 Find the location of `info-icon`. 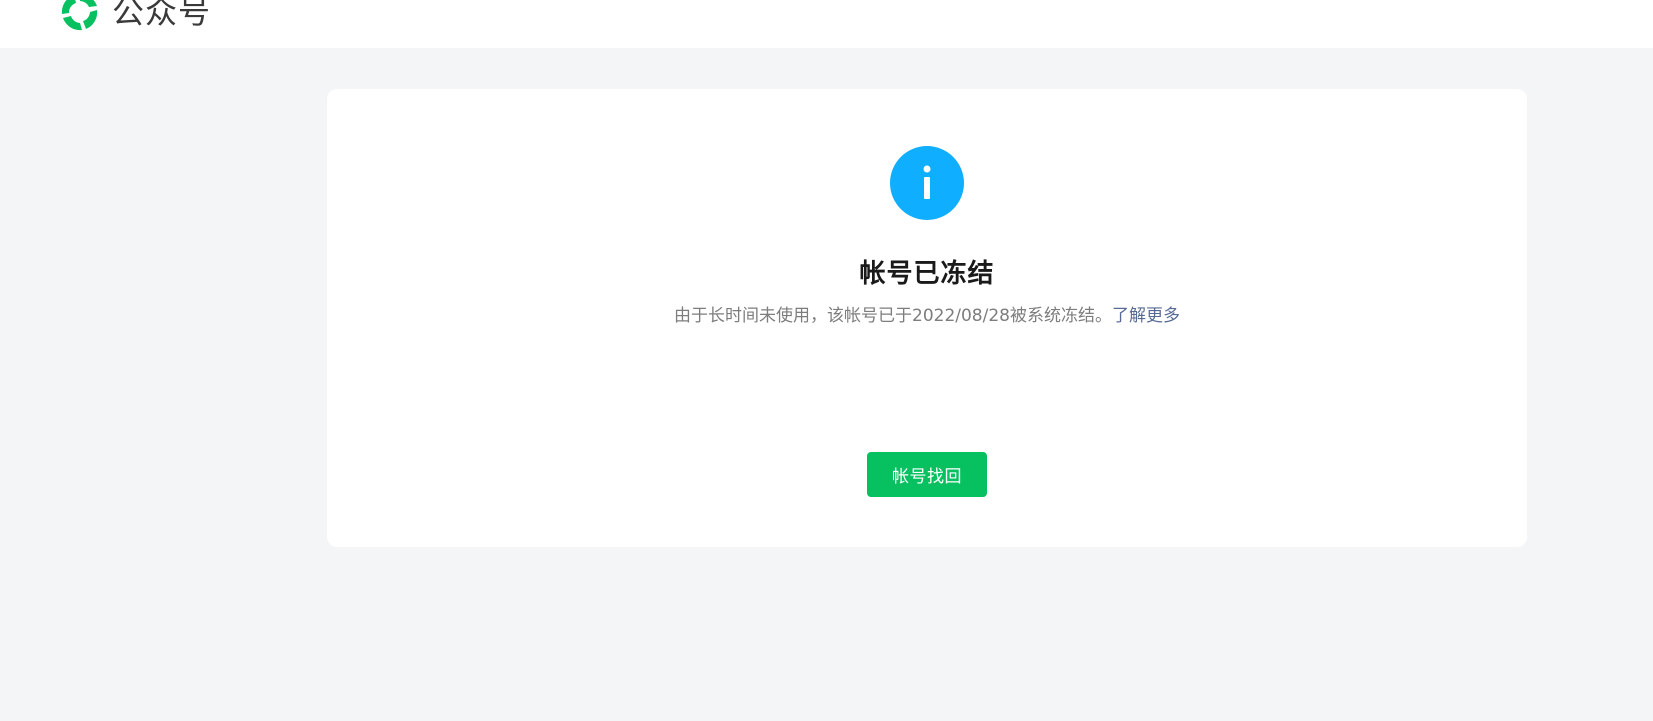

info-icon is located at coordinates (927, 183).